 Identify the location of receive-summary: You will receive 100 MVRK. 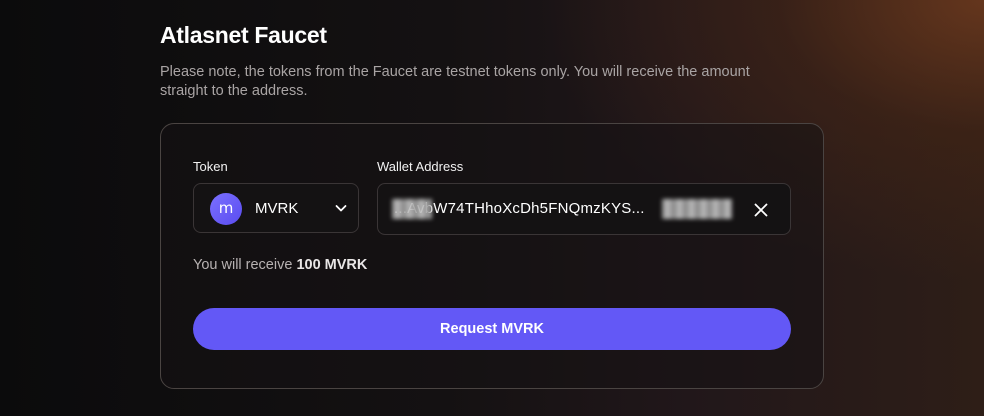
(280, 265).